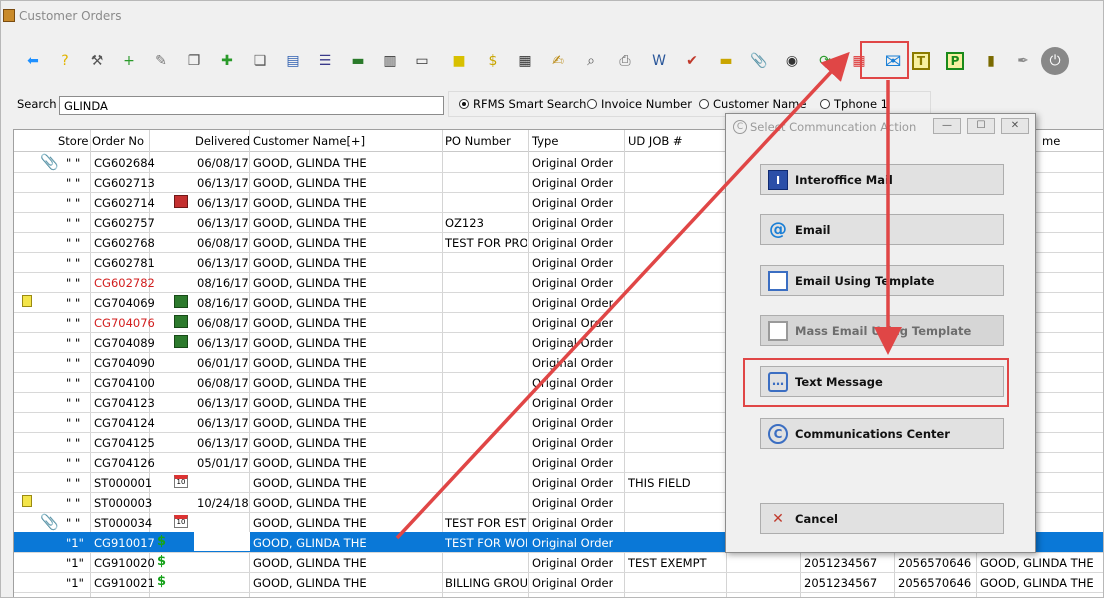 The height and width of the screenshot is (604, 1116). I want to click on pen-icon: ✒, so click(1023, 61).